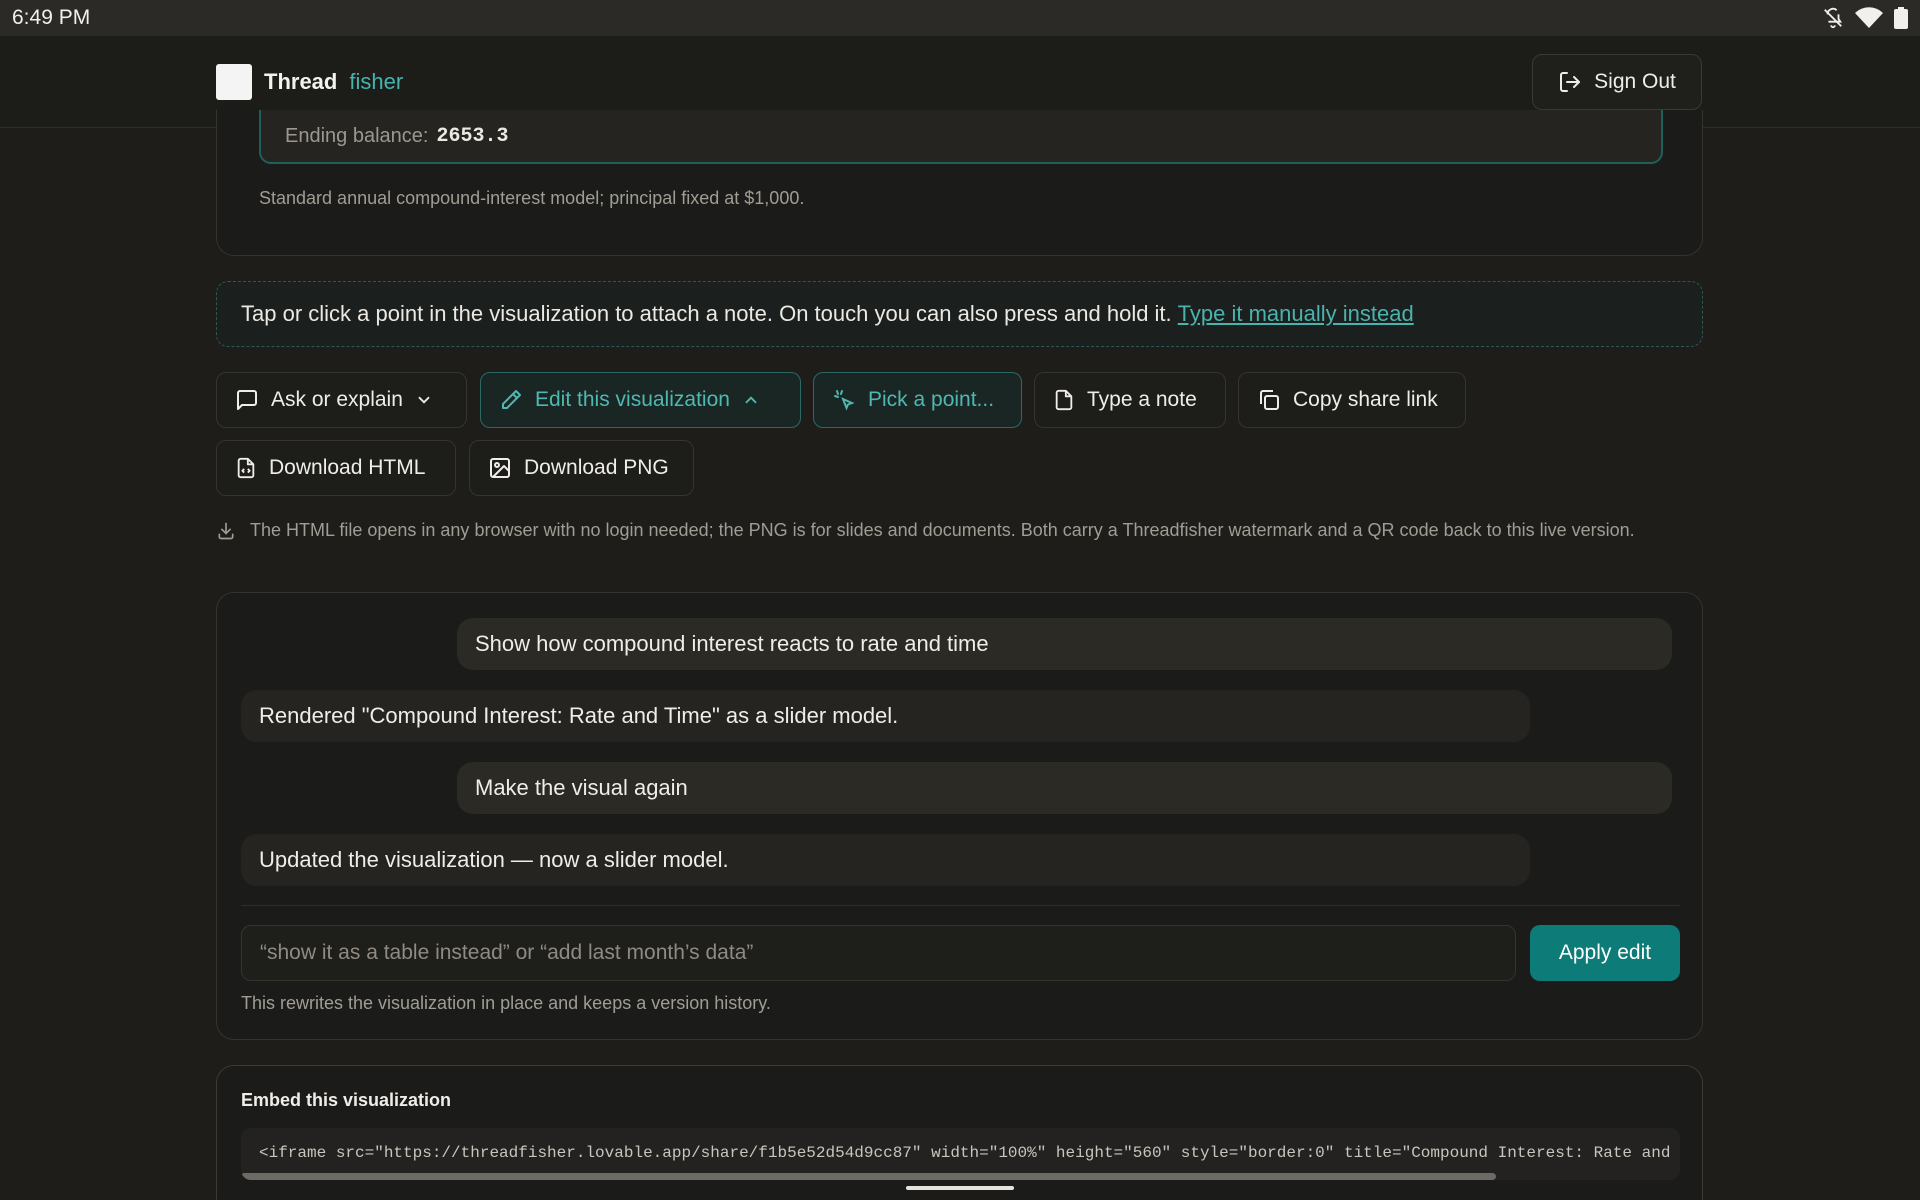 This screenshot has width=1920, height=1200. Describe the element at coordinates (51, 17) in the screenshot. I see `status-time: 6:49 PM` at that location.